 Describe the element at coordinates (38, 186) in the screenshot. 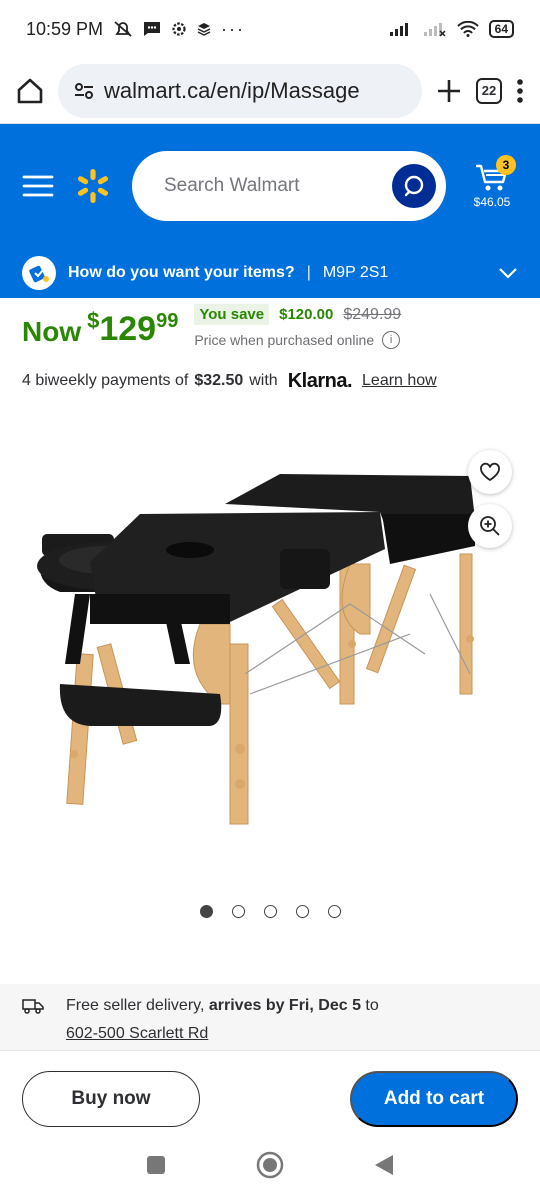

I see `hamburger-menu-icon` at that location.